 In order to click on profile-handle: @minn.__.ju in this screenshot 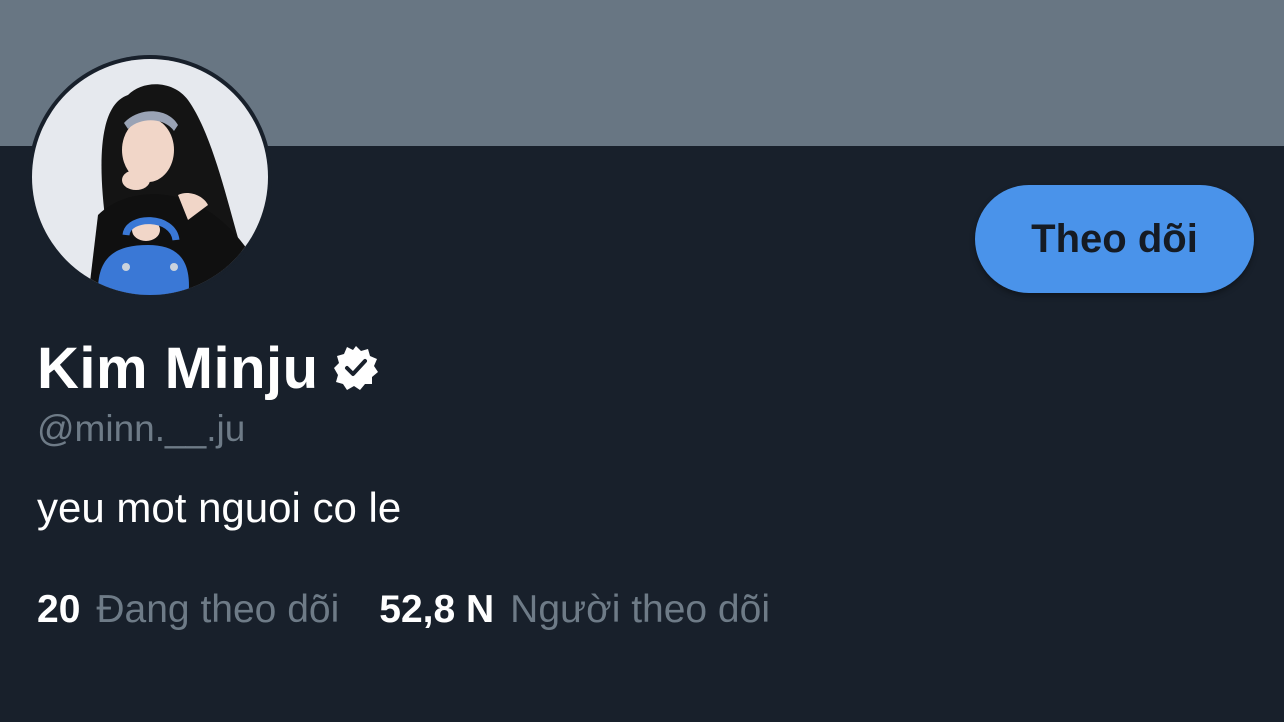, I will do `click(141, 428)`.